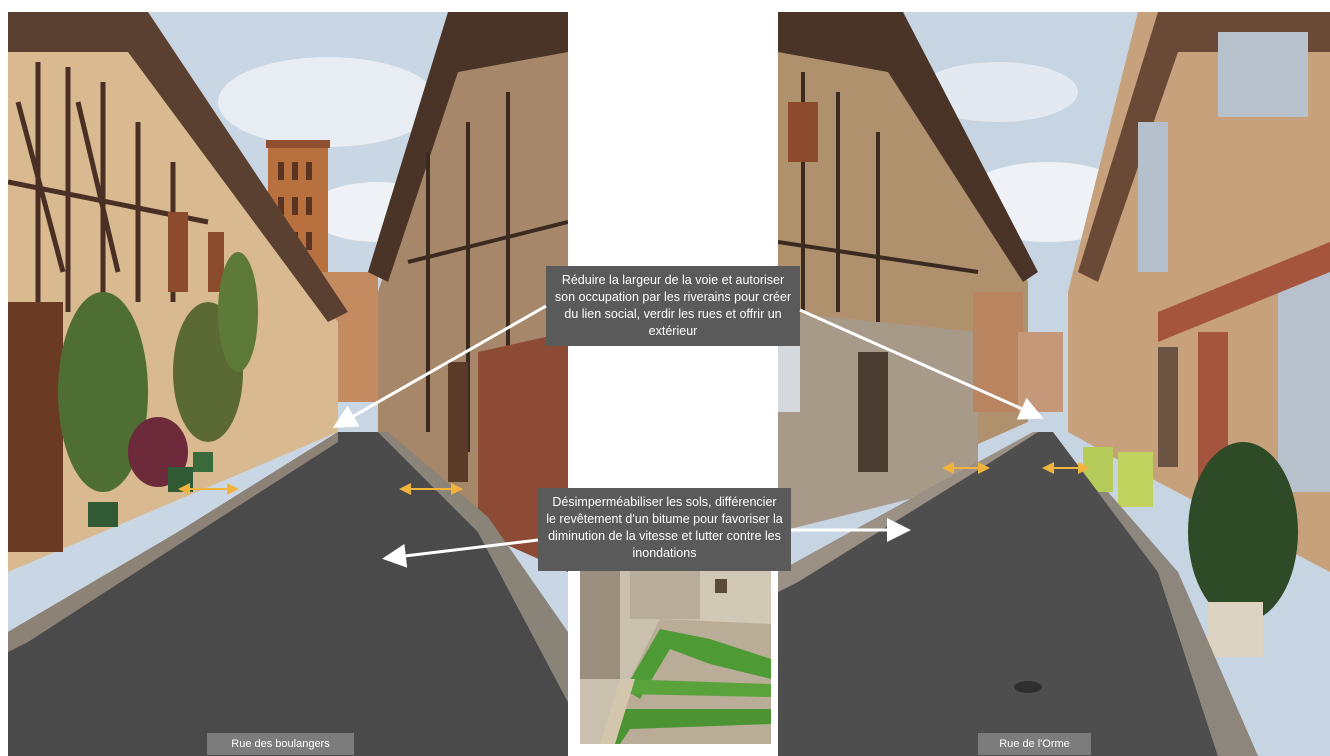  Describe the element at coordinates (1034, 744) in the screenshot. I see `caption-rue-de-l-orme: Rue de l'Orme` at that location.